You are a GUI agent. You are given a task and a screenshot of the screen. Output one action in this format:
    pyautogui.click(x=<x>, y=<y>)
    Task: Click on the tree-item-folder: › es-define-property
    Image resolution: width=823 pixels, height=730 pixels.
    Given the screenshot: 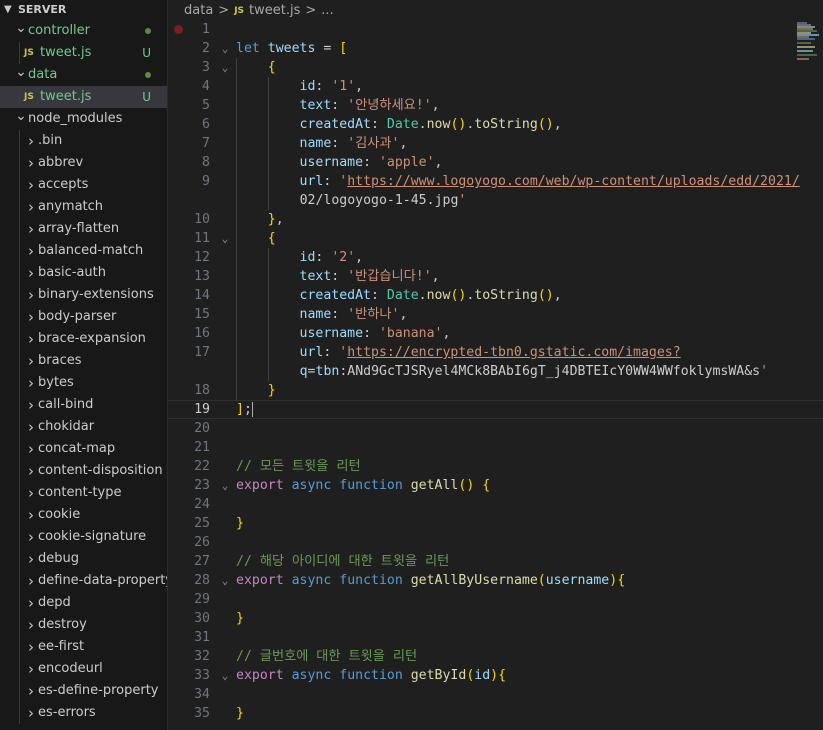 What is the action you would take?
    pyautogui.click(x=83, y=691)
    